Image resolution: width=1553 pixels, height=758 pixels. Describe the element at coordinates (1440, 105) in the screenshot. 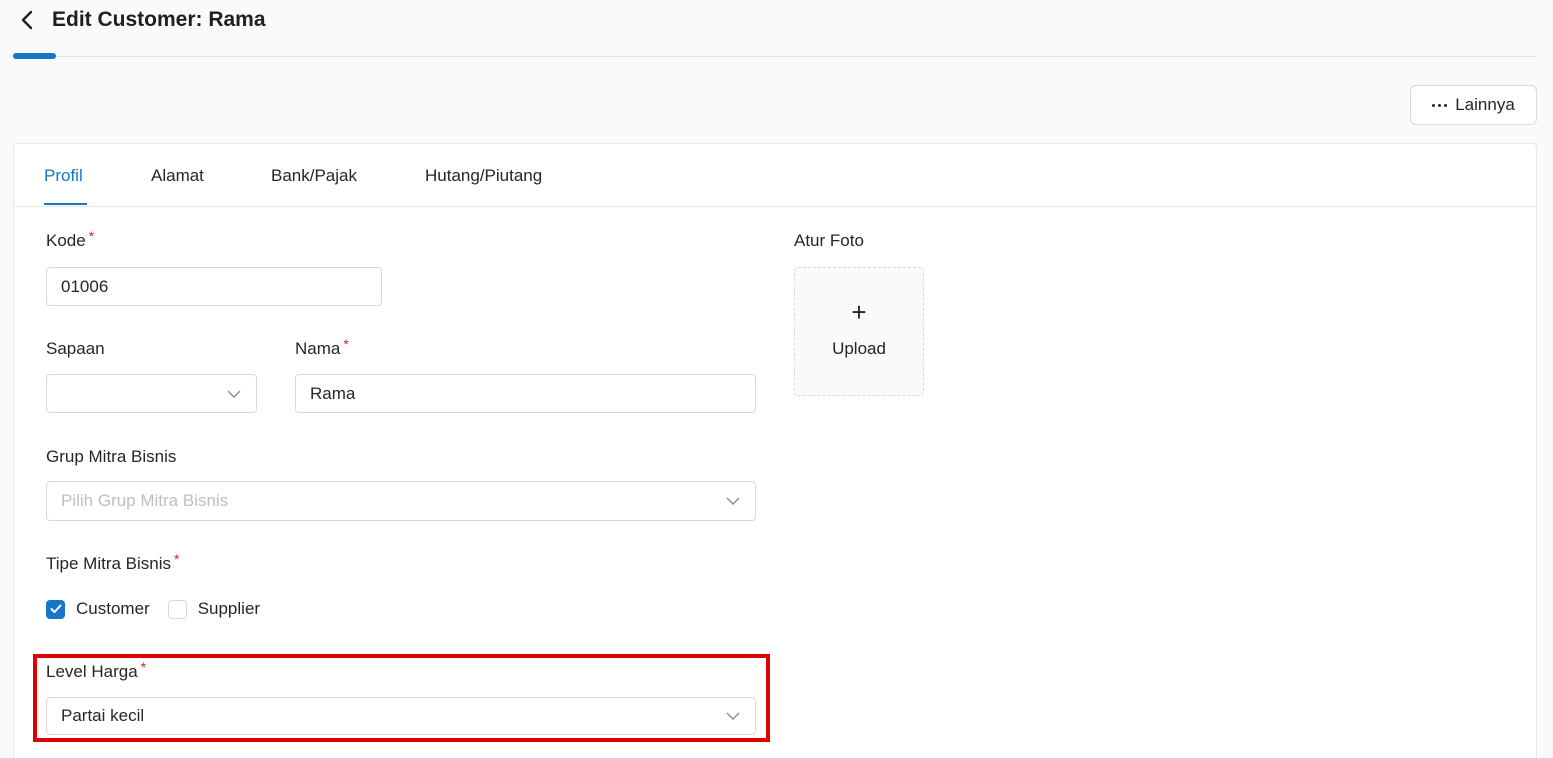

I see `ellipsis-icon` at that location.